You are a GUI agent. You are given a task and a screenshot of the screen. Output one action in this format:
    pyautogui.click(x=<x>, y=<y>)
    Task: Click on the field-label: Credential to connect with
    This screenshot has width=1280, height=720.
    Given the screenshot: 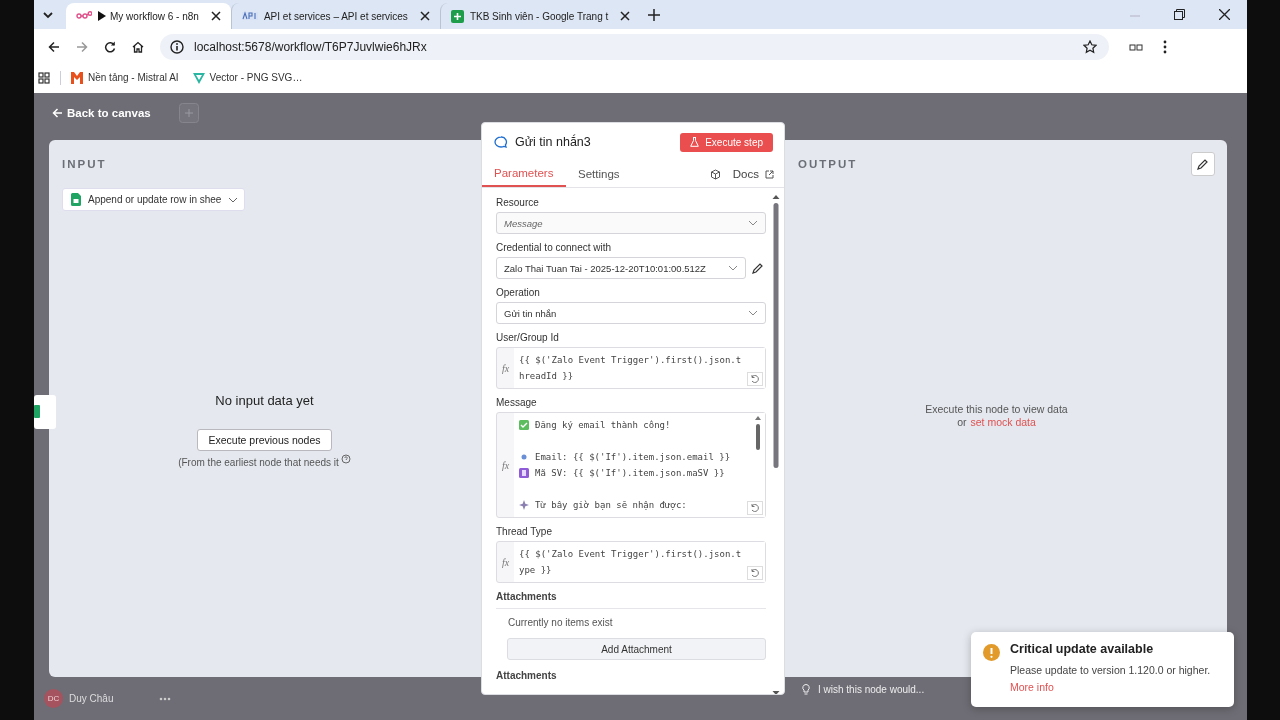 What is the action you would take?
    pyautogui.click(x=554, y=247)
    